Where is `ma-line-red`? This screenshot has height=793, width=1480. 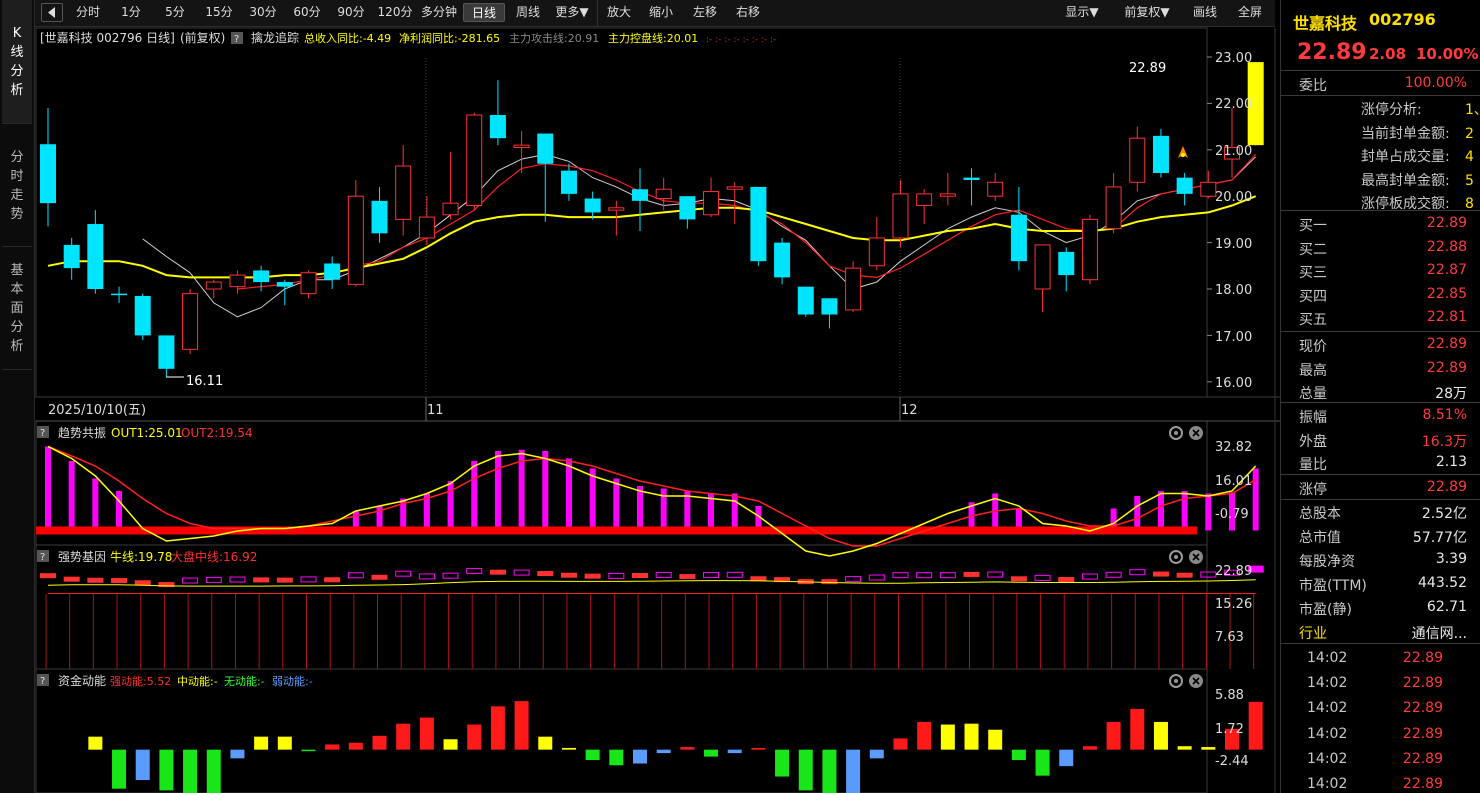 ma-line-red is located at coordinates (747, 221).